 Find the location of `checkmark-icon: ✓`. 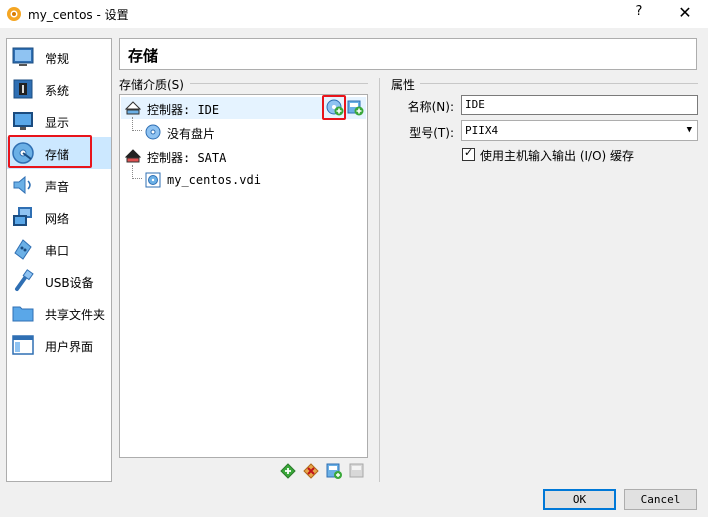

checkmark-icon: ✓ is located at coordinates (469, 152).